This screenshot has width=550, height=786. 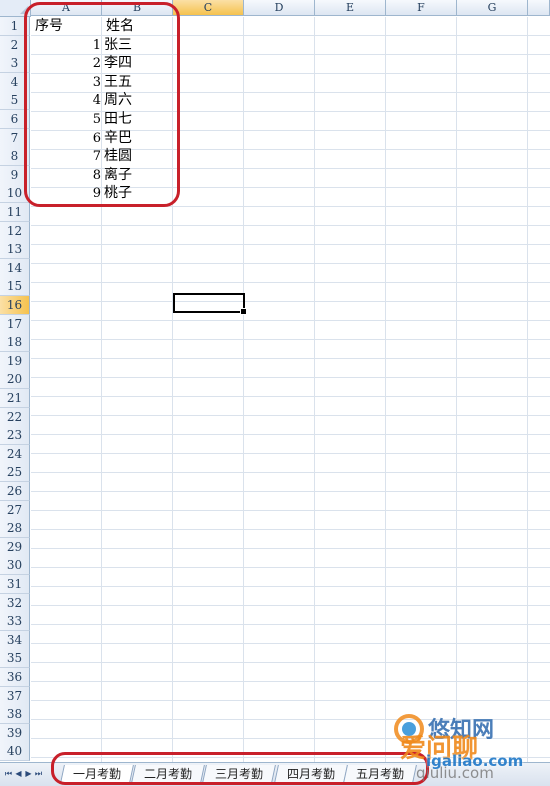 I want to click on row-header-35: 35, so click(x=15, y=659).